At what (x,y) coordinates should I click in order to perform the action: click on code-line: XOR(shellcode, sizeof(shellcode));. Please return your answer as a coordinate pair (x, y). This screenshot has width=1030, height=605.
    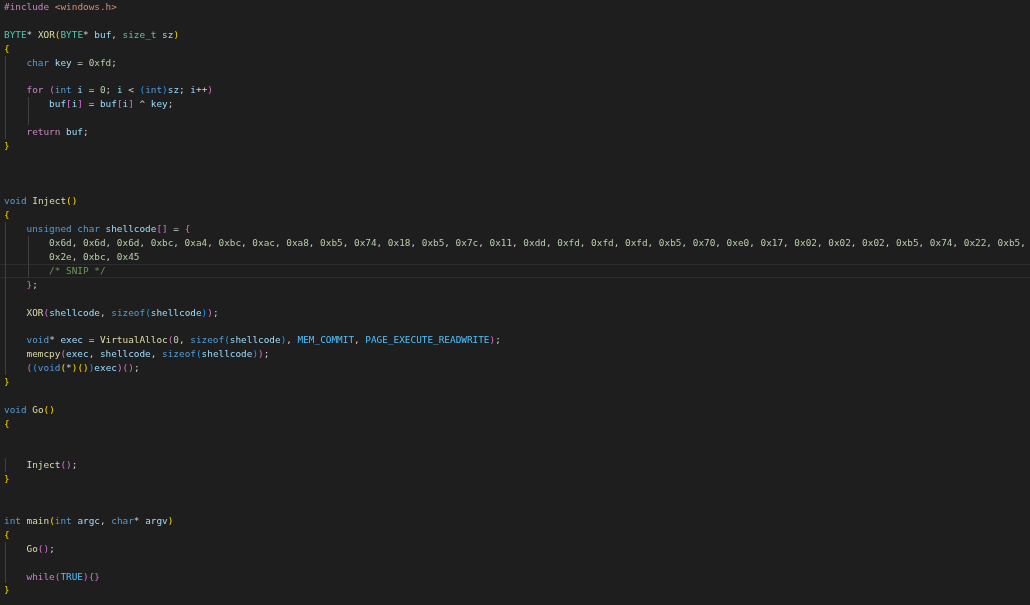
    Looking at the image, I should click on (122, 312).